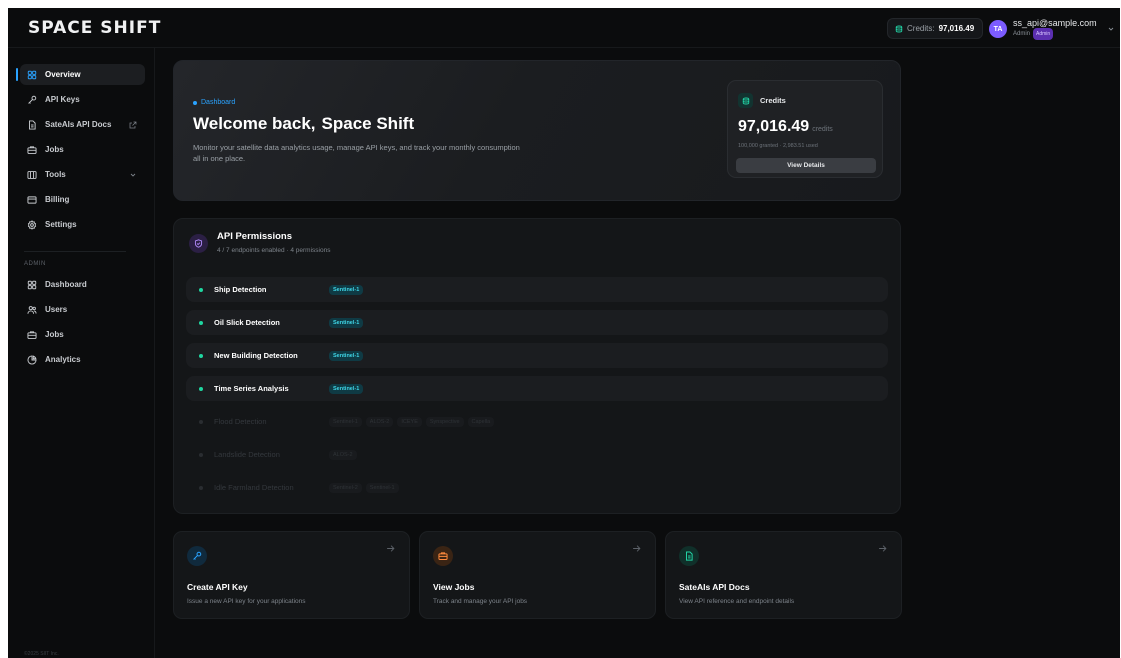 This screenshot has width=1121, height=658. What do you see at coordinates (537, 575) in the screenshot?
I see `action-card-view-jobs: View Jobs Track and manage your API jobs` at bounding box center [537, 575].